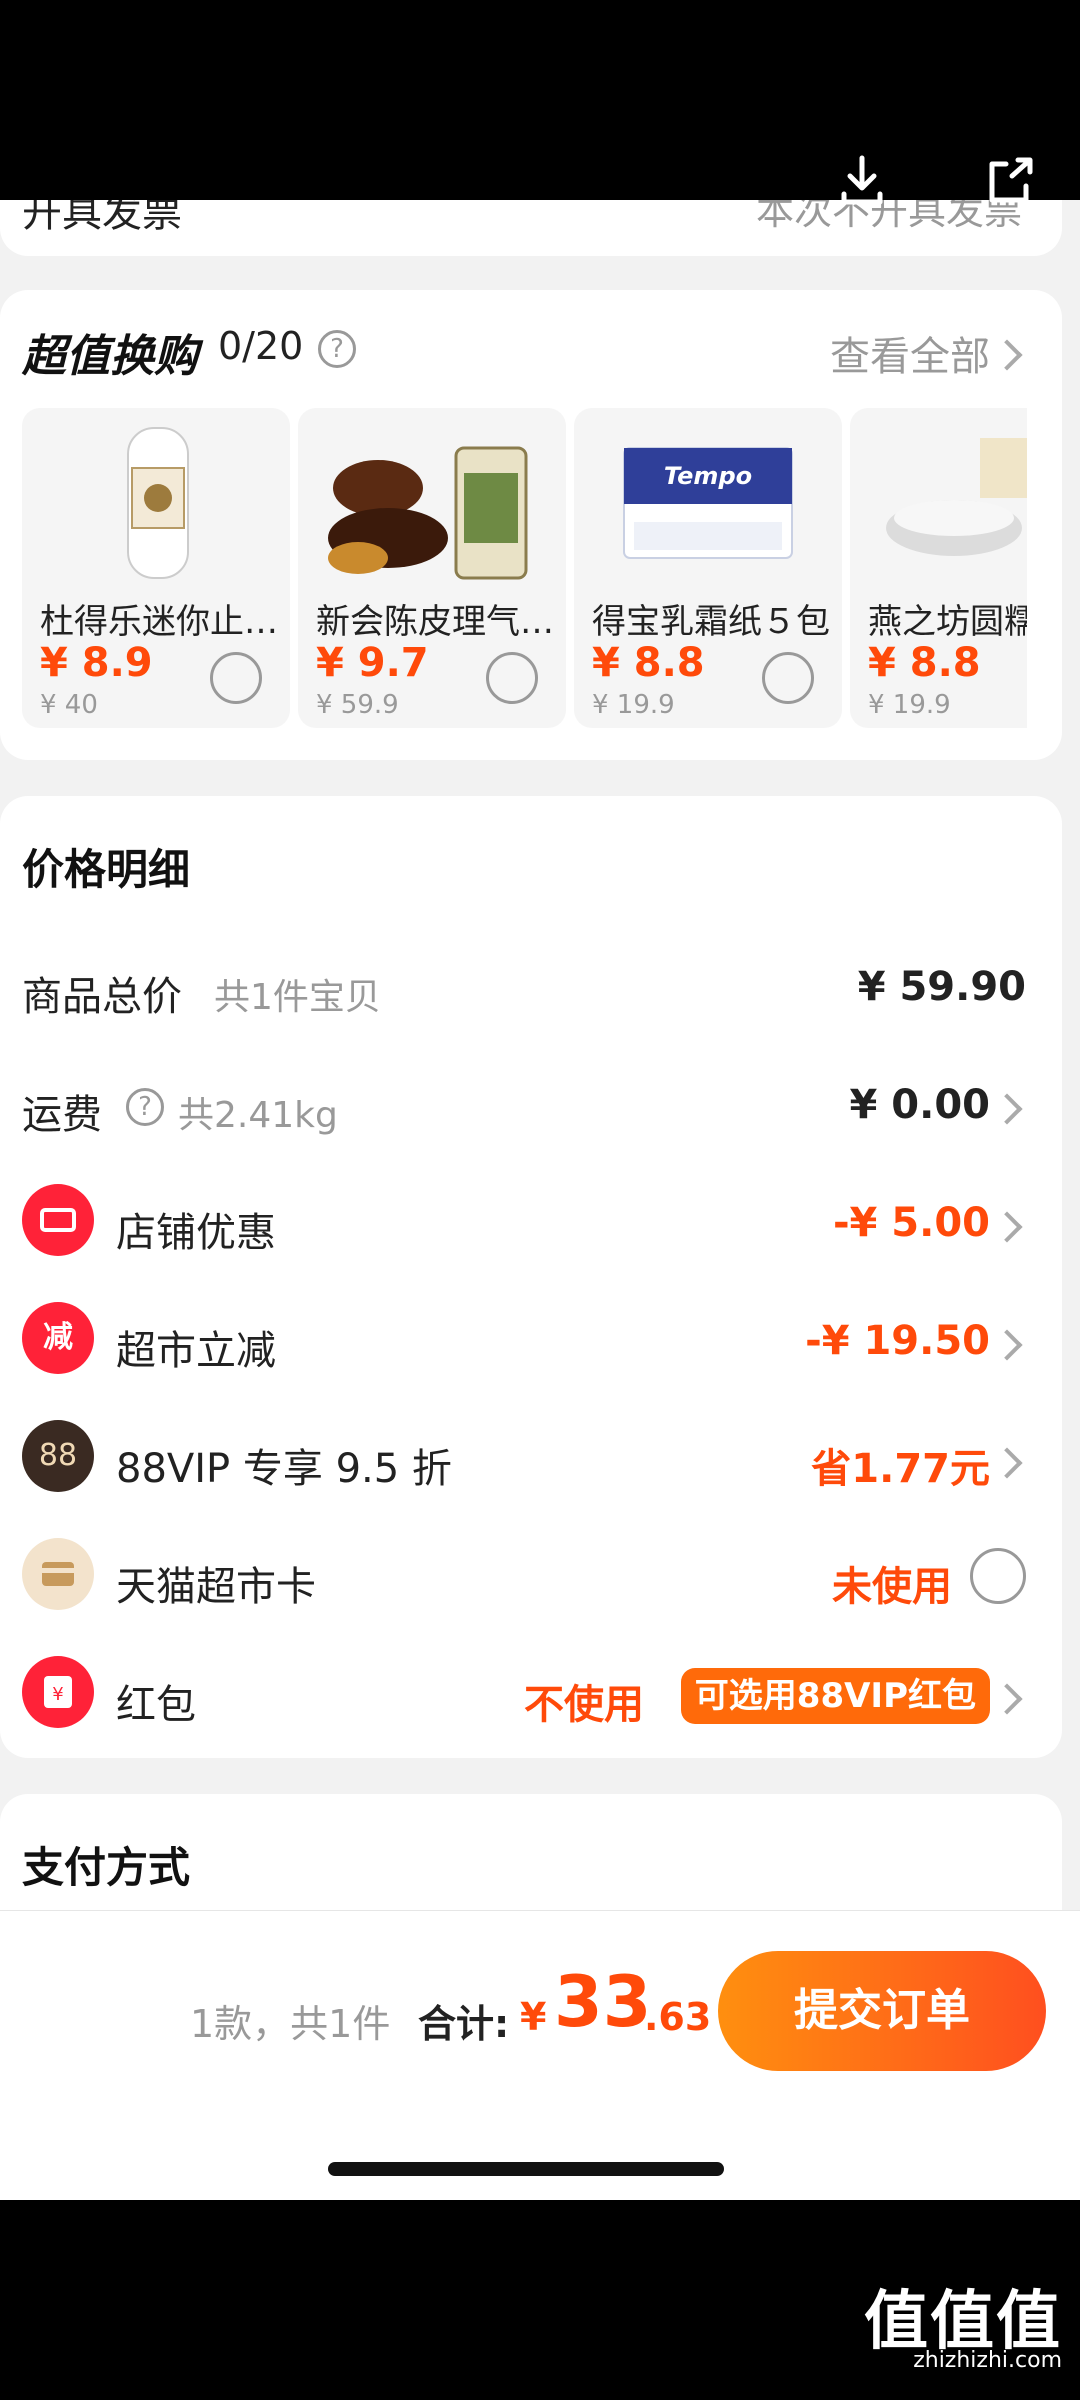 This screenshot has height=2400, width=1080. I want to click on market-card-radio, so click(998, 1576).